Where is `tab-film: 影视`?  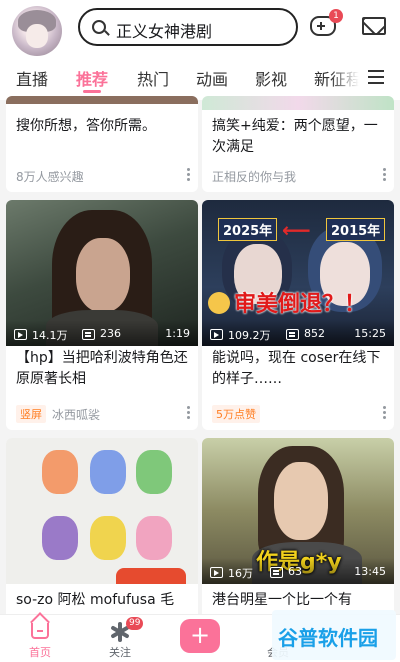 tab-film: 影视 is located at coordinates (271, 78).